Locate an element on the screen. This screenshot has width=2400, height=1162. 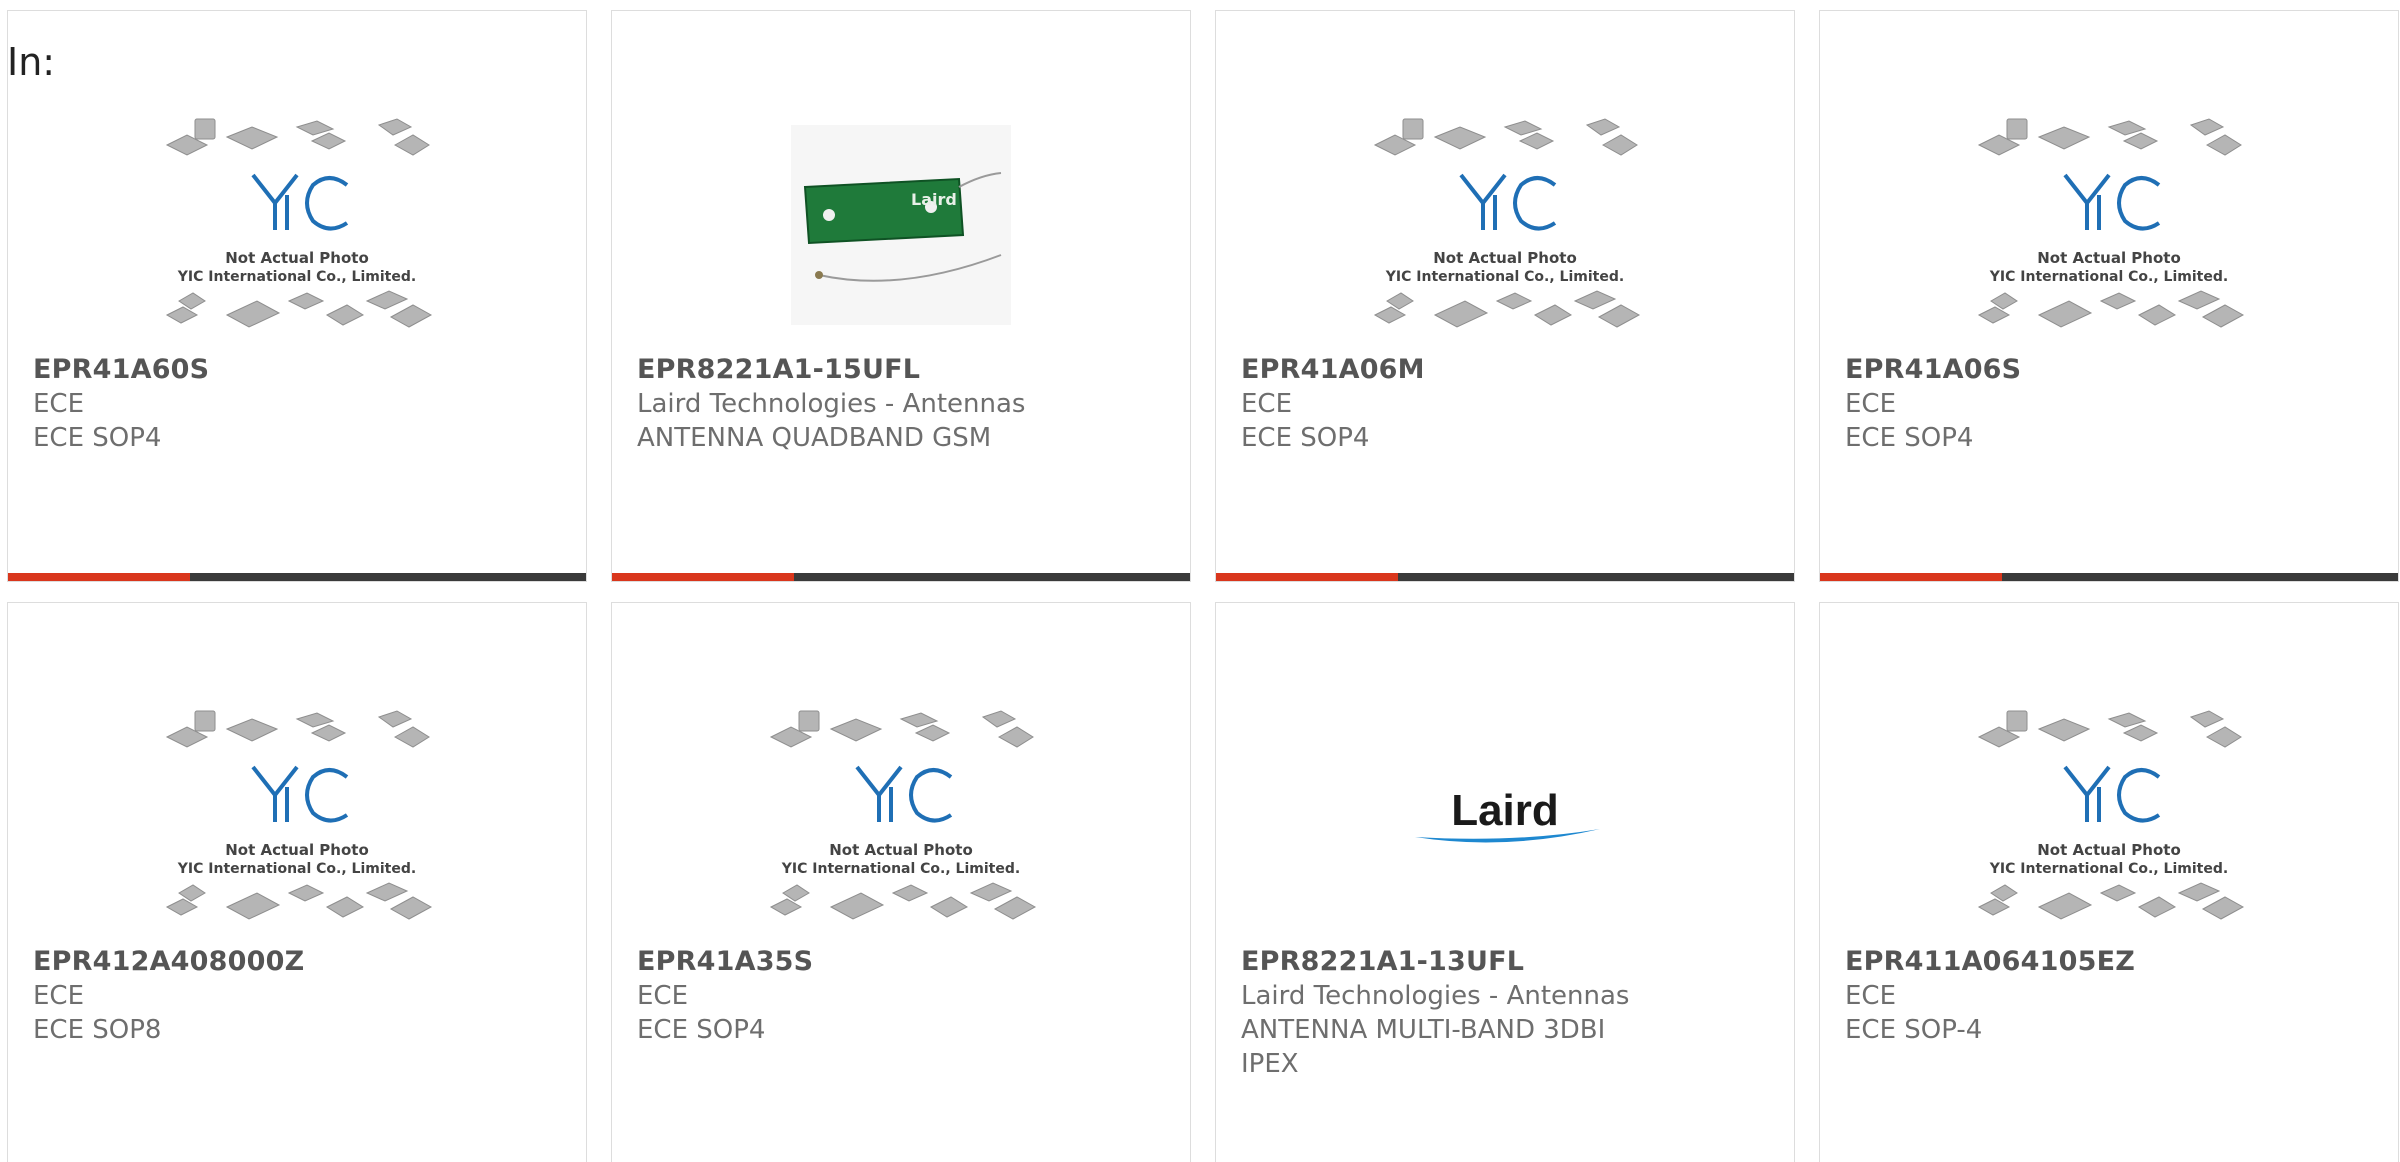
product-info: EPR41A06S ECE ECE SOP4 is located at coordinates (2111, 404).